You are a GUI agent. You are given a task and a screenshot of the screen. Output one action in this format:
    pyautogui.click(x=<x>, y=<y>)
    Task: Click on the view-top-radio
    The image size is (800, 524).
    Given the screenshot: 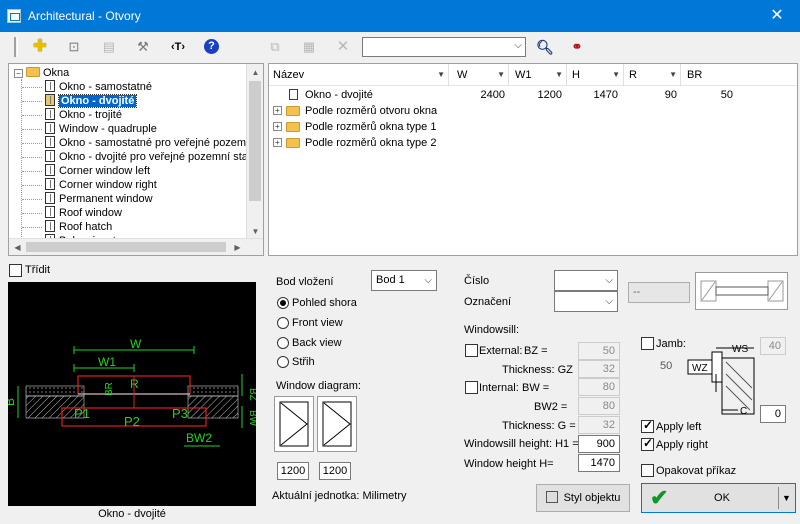 What is the action you would take?
    pyautogui.click(x=283, y=303)
    